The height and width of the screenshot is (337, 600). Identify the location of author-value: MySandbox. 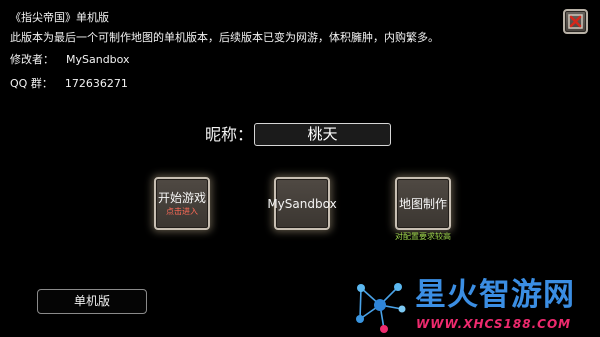
(98, 59).